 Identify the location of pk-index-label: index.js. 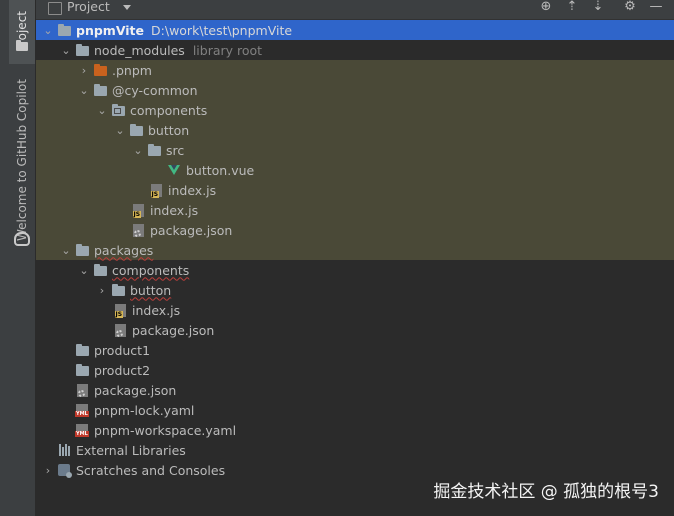
(156, 310).